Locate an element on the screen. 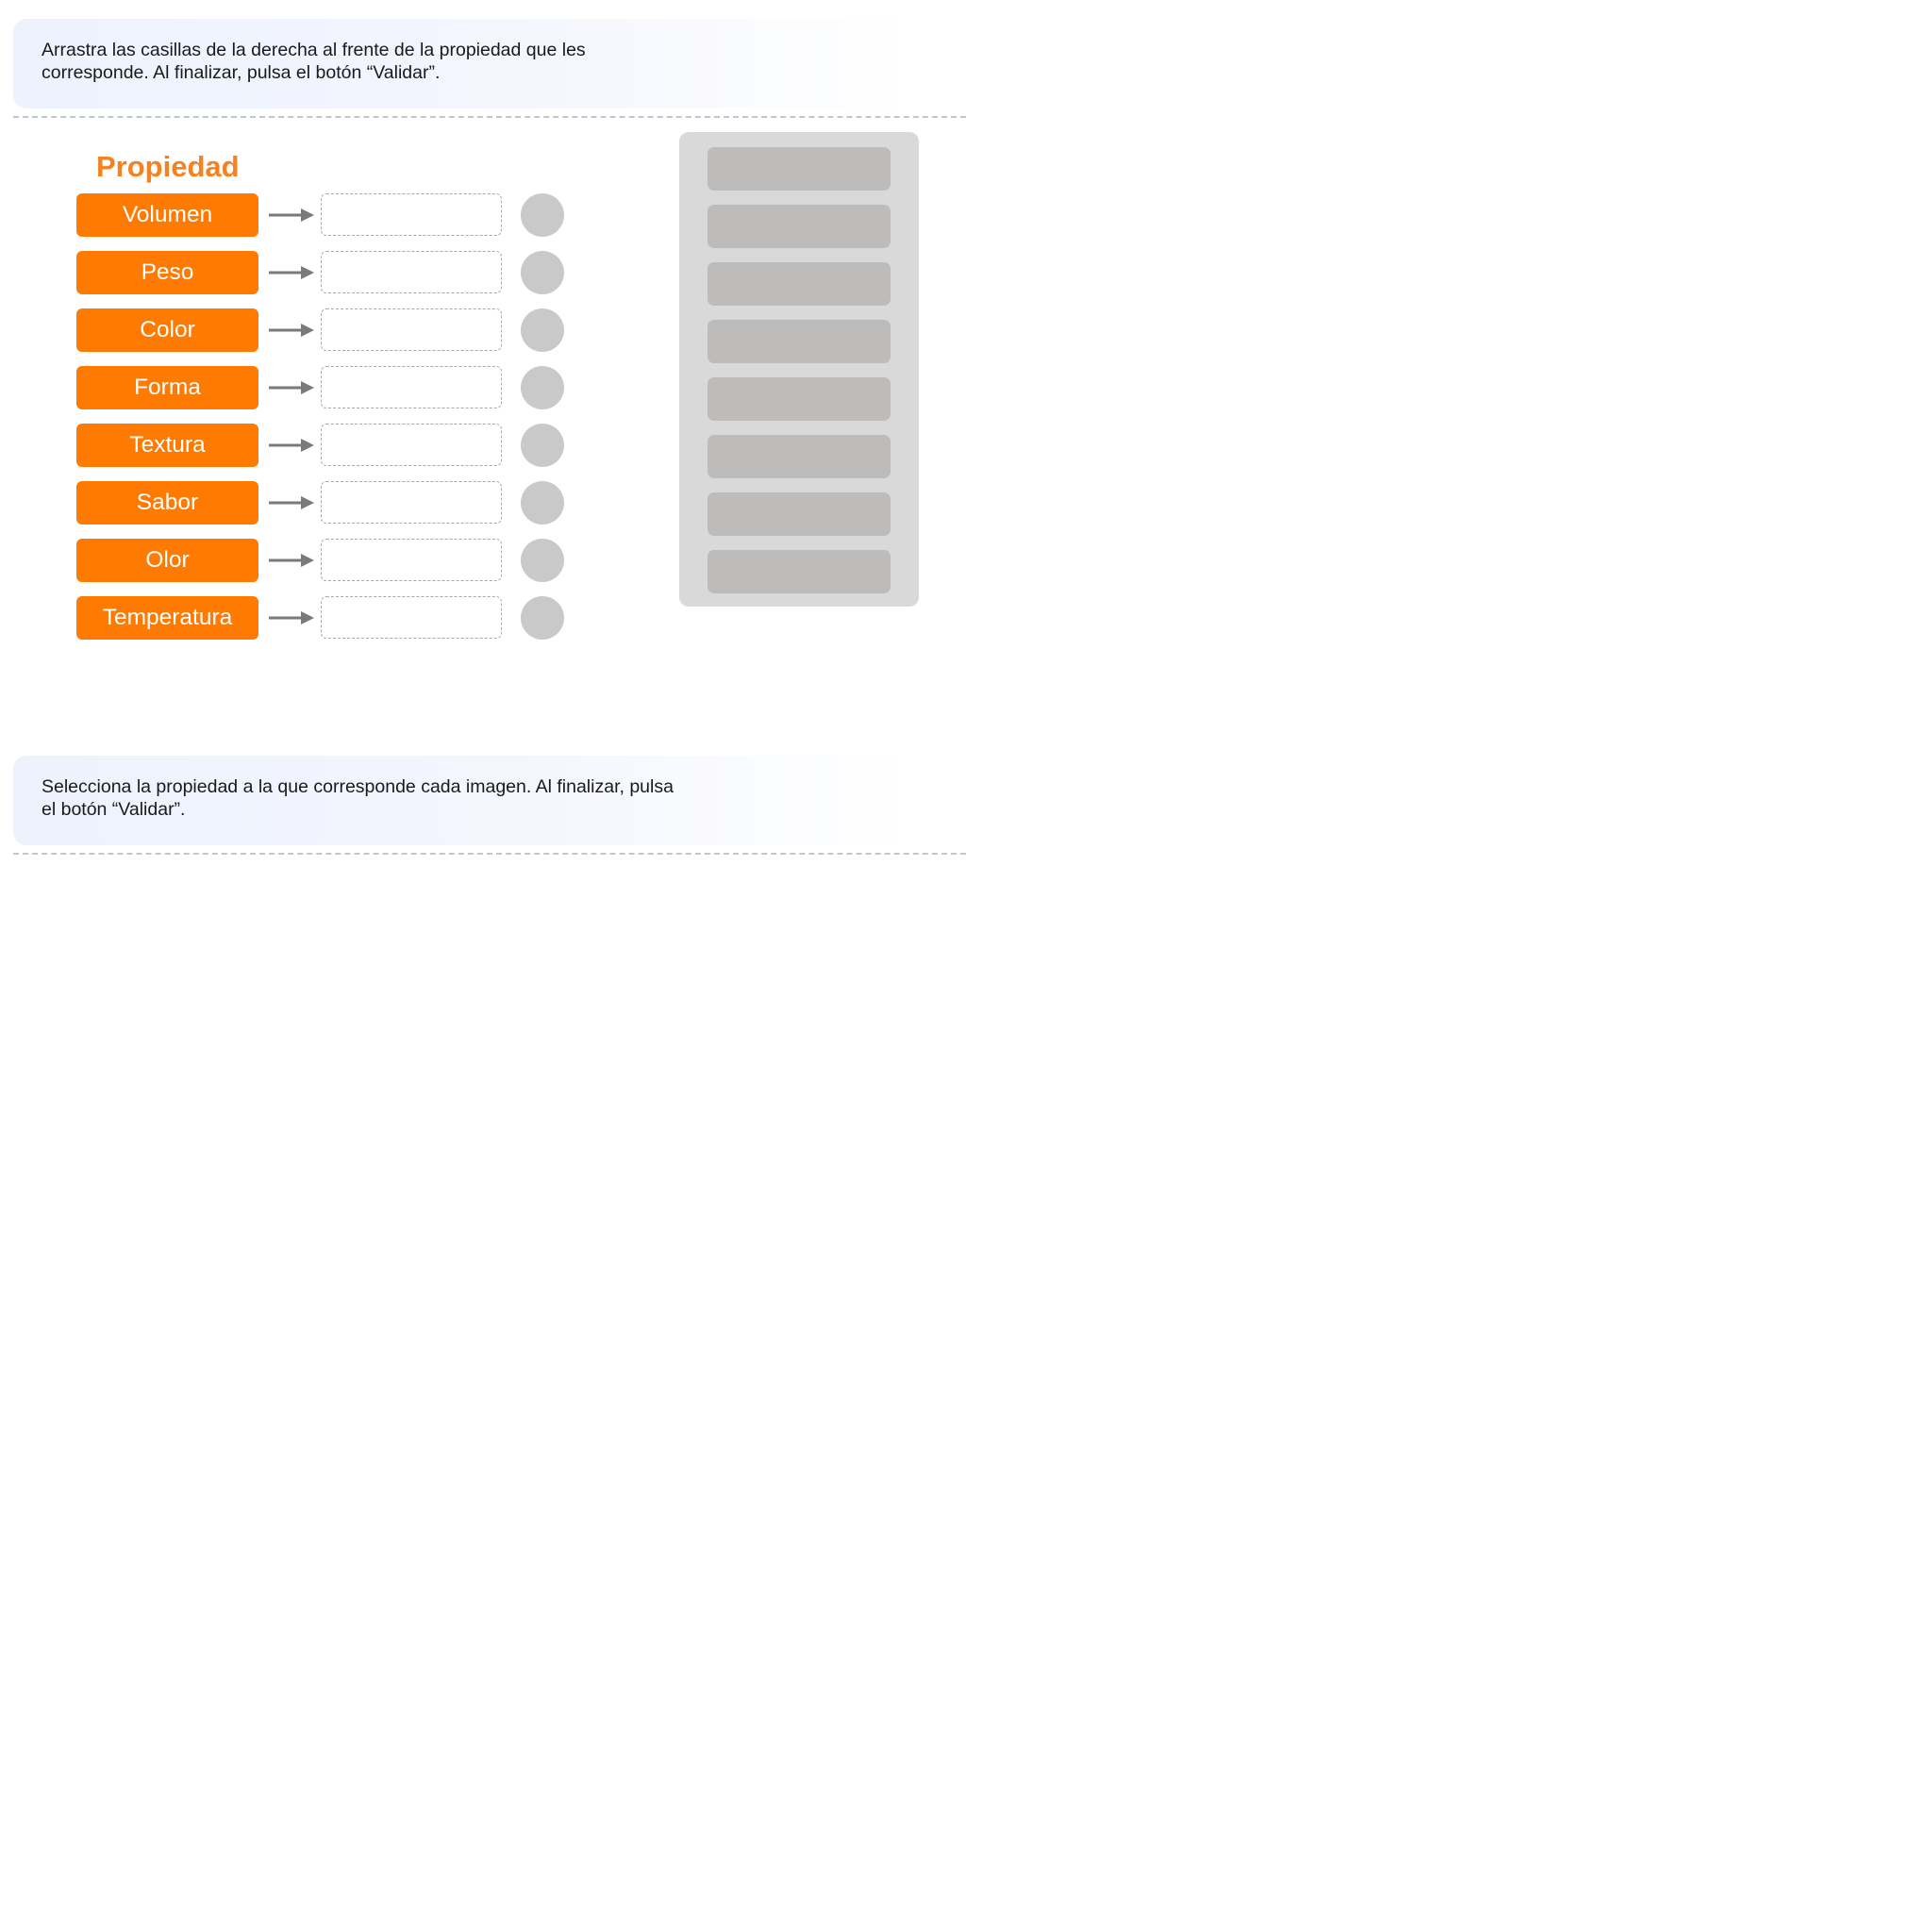  property-label: Forma is located at coordinates (167, 388).